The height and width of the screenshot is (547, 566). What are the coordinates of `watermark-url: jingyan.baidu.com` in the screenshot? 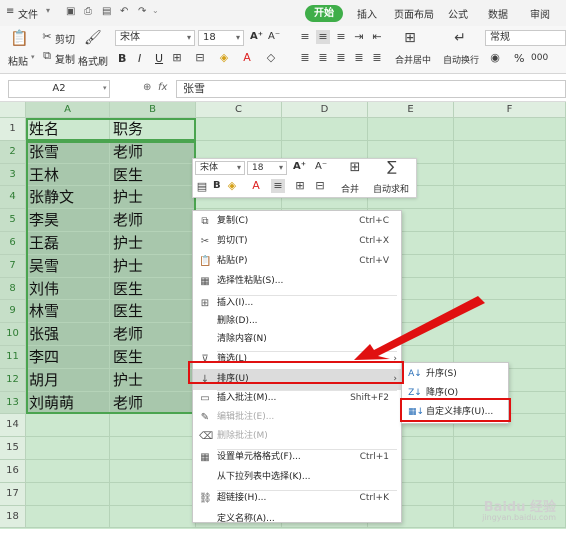 It's located at (519, 517).